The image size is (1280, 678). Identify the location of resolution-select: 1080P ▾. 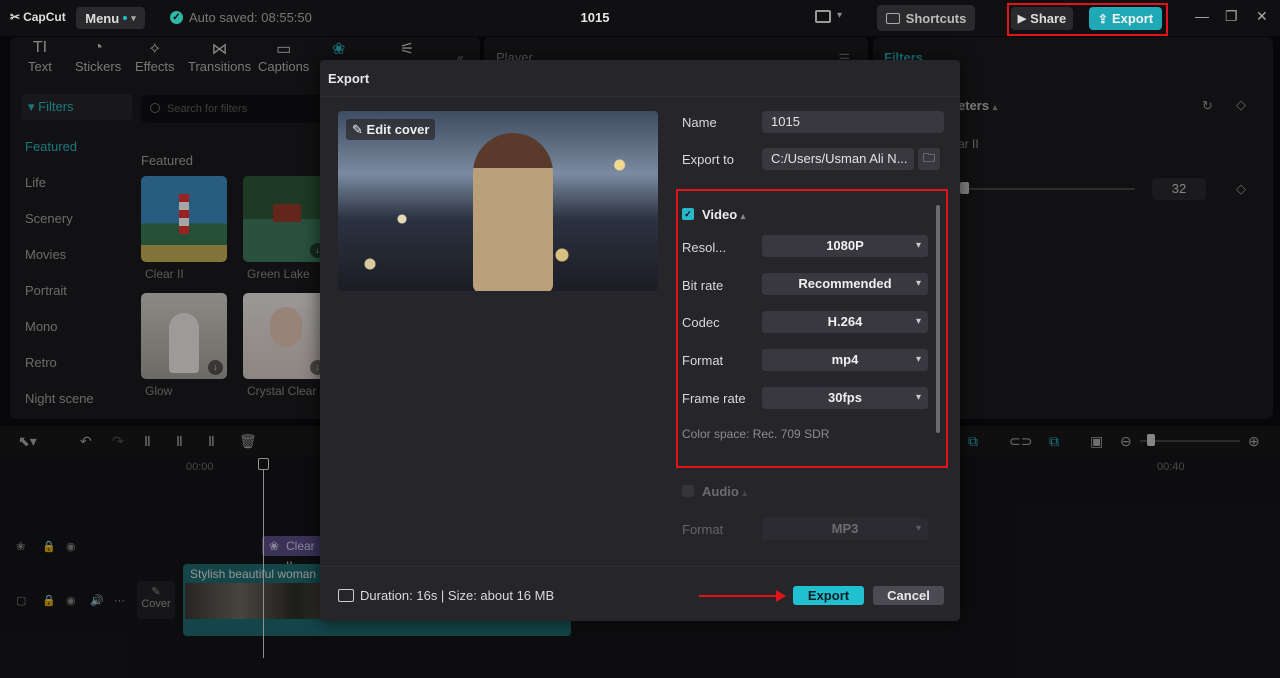
(845, 246).